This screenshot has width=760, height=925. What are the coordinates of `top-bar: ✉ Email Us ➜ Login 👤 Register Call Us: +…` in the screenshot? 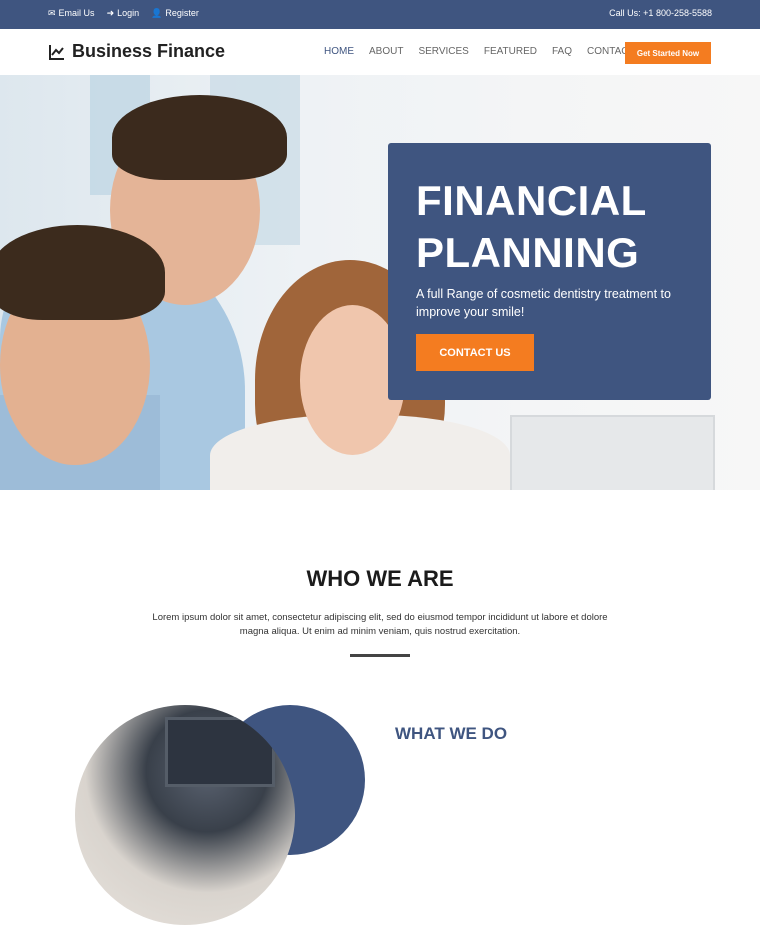 It's located at (380, 14).